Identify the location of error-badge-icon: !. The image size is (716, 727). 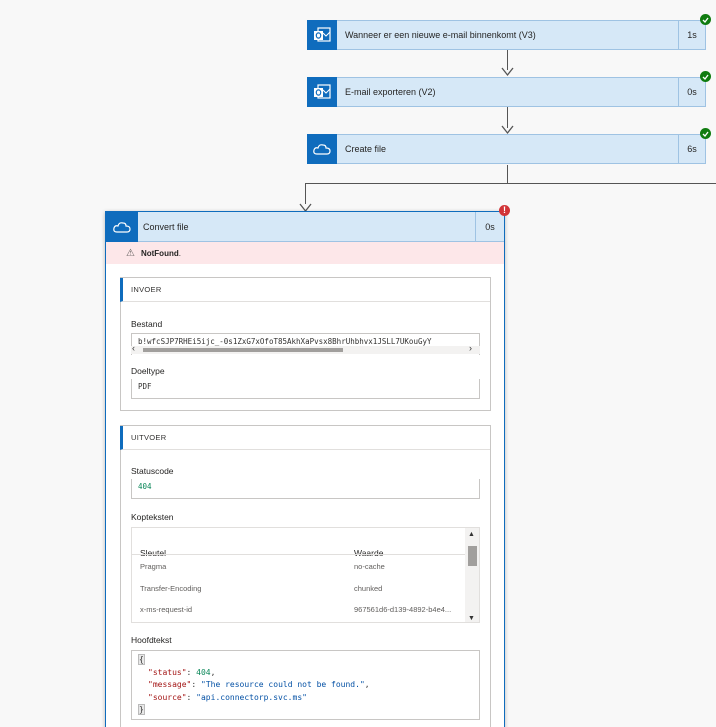
(504, 210).